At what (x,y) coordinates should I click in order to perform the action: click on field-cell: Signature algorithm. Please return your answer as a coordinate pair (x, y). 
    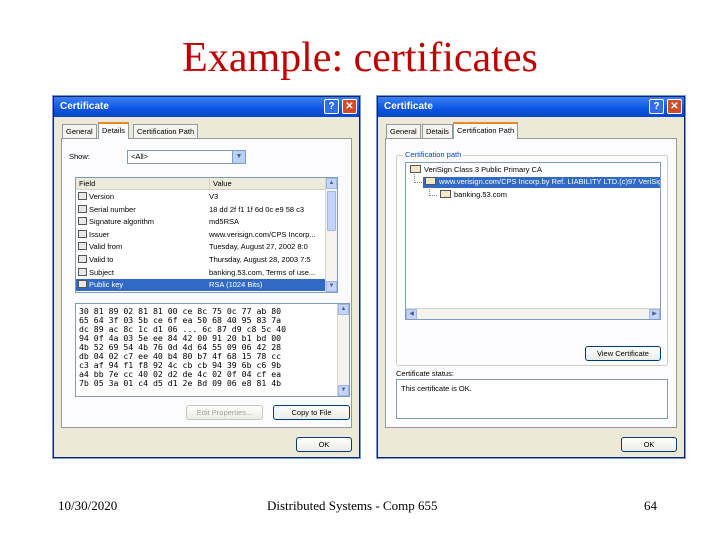
    Looking at the image, I should click on (143, 221).